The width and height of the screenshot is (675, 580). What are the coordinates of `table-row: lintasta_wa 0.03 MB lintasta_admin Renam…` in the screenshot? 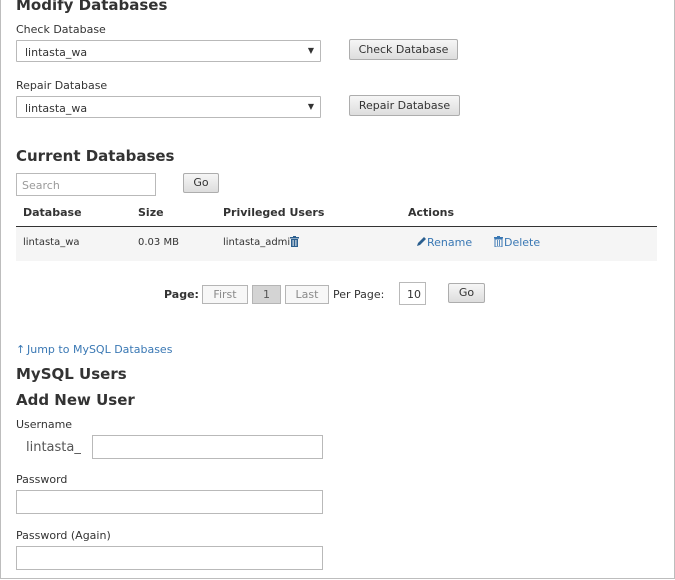 It's located at (336, 244).